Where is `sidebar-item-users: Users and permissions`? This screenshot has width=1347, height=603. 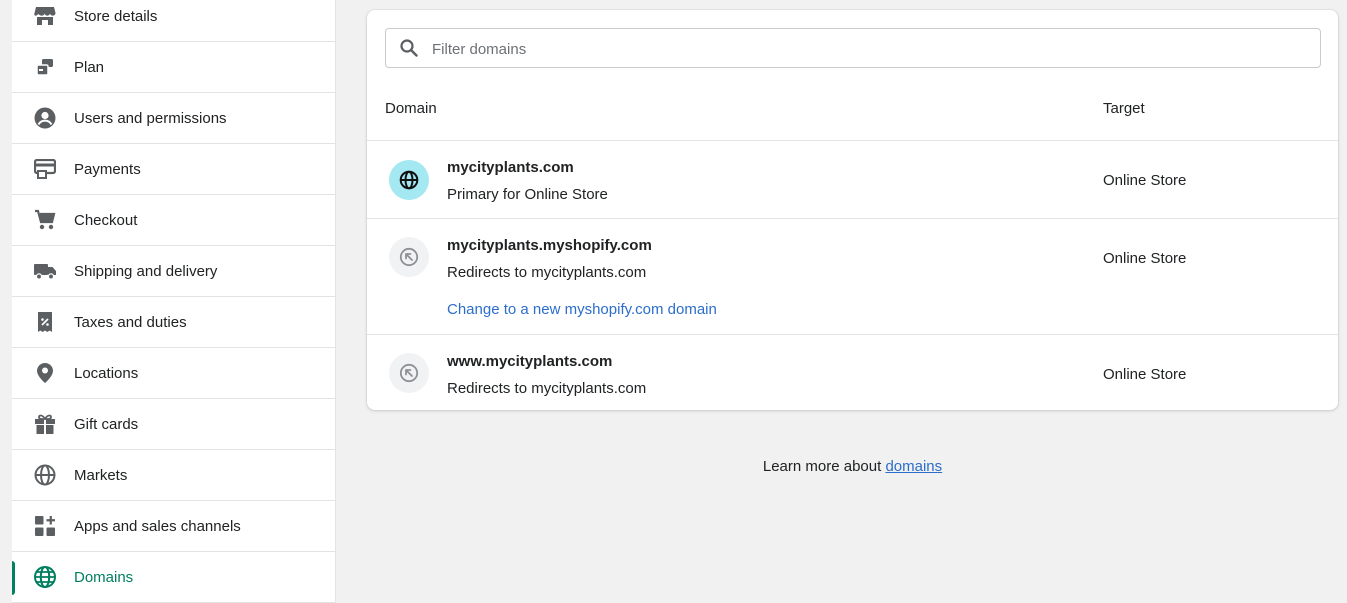
sidebar-item-users: Users and permissions is located at coordinates (173, 118).